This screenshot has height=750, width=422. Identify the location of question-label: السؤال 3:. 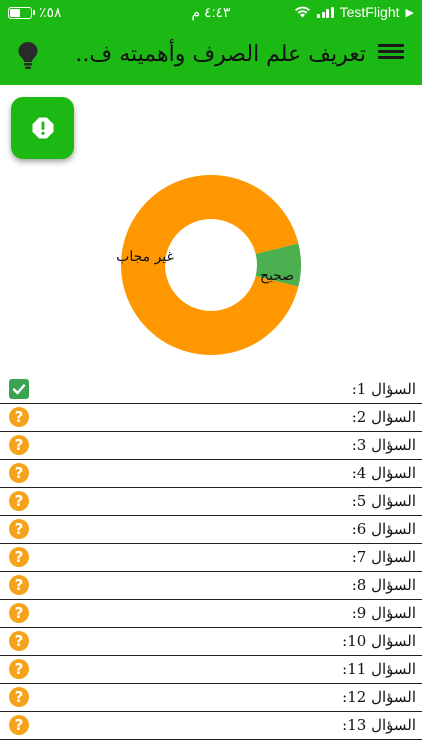
(383, 445).